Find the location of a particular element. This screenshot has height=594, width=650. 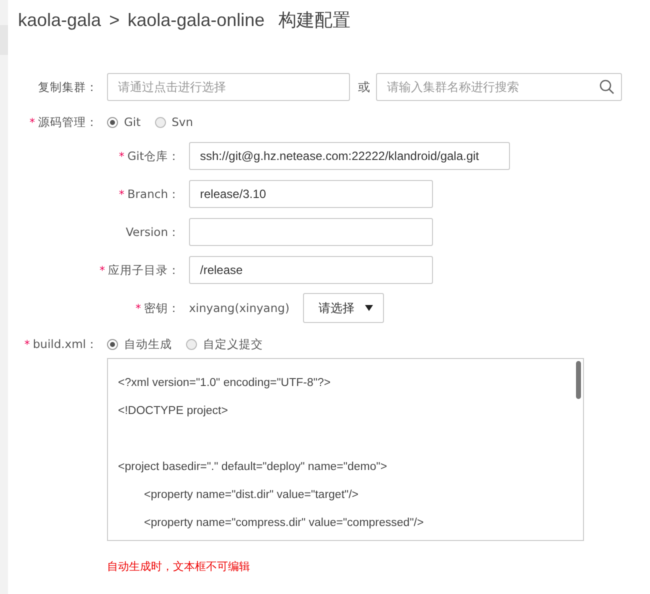

caret-icon is located at coordinates (369, 308).